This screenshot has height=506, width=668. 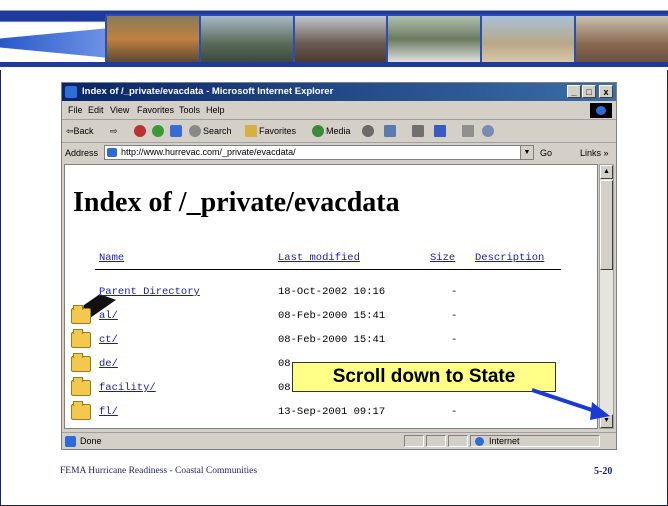 What do you see at coordinates (418, 131) in the screenshot?
I see `print-icon` at bounding box center [418, 131].